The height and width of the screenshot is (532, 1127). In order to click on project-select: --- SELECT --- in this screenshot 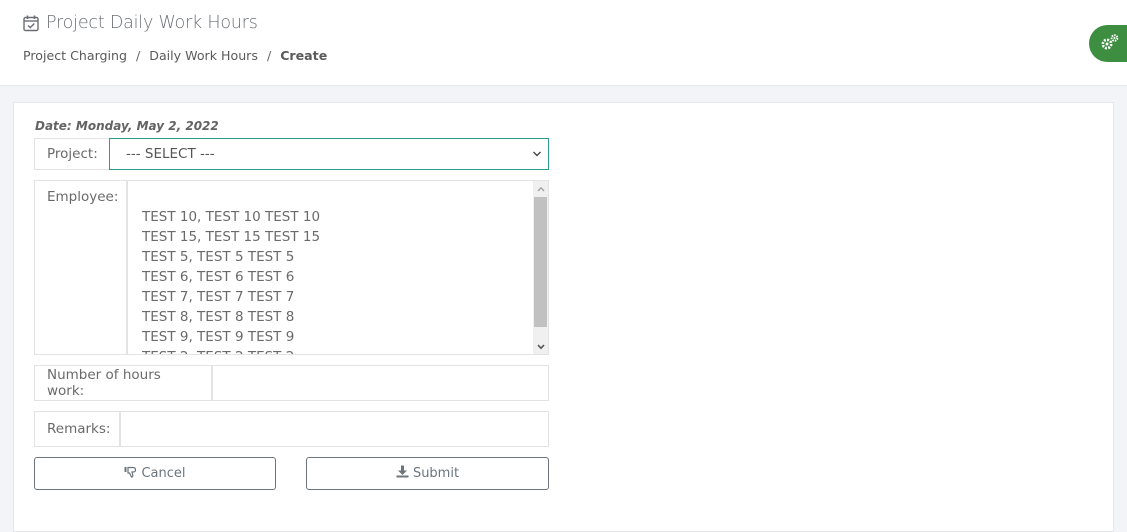, I will do `click(329, 154)`.